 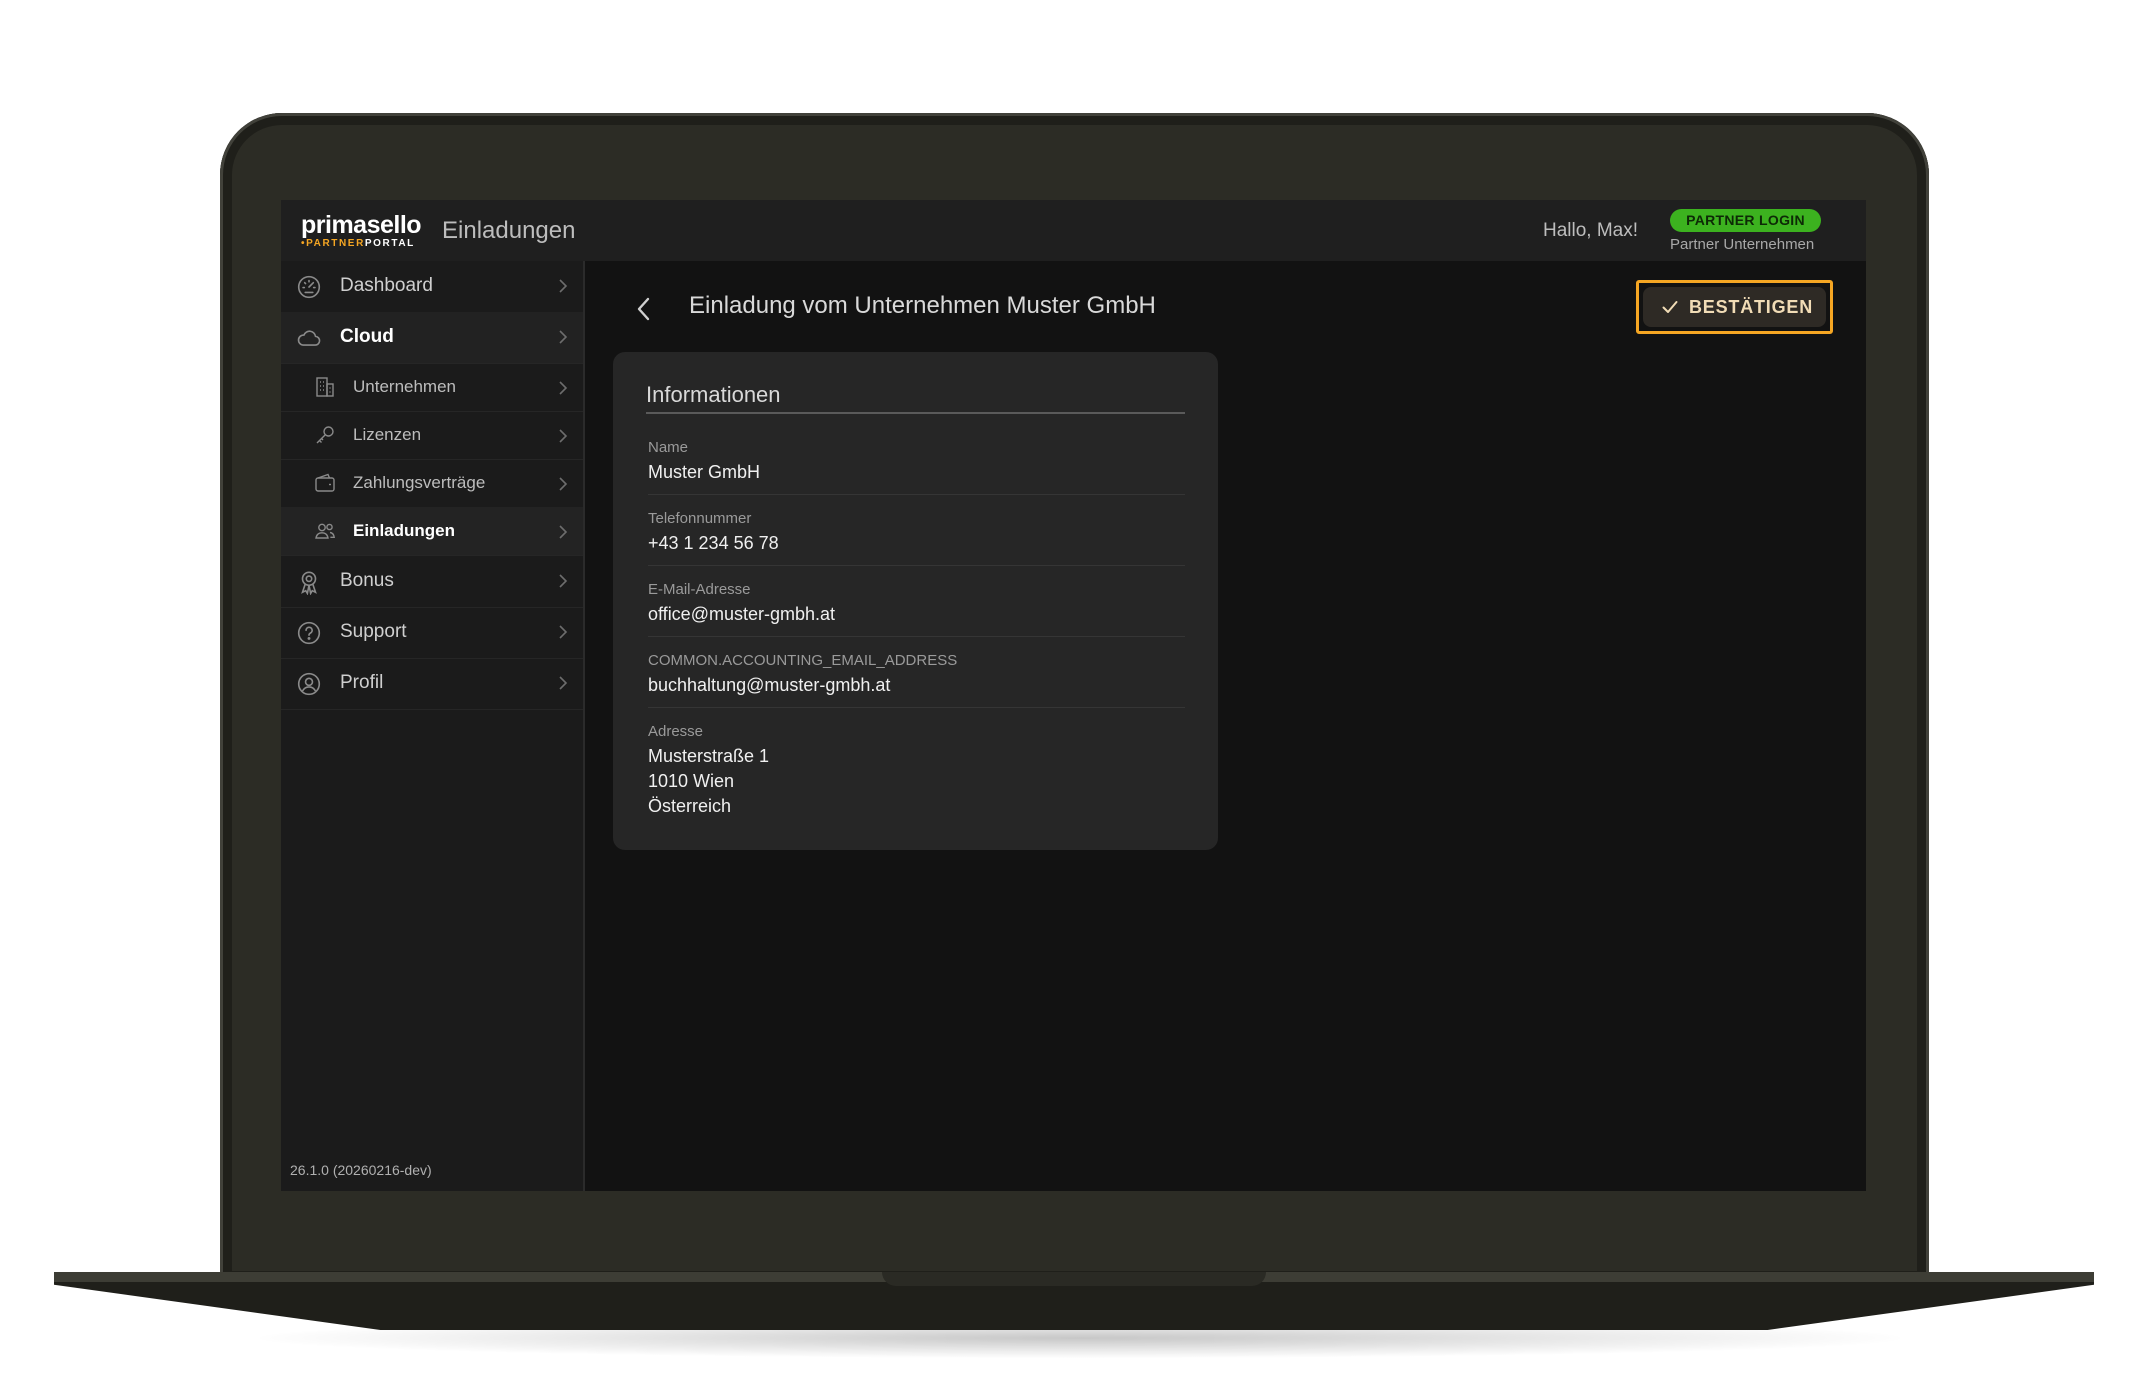 I want to click on primasello-logo: primasello •PARTNERPORTAL, so click(x=361, y=230).